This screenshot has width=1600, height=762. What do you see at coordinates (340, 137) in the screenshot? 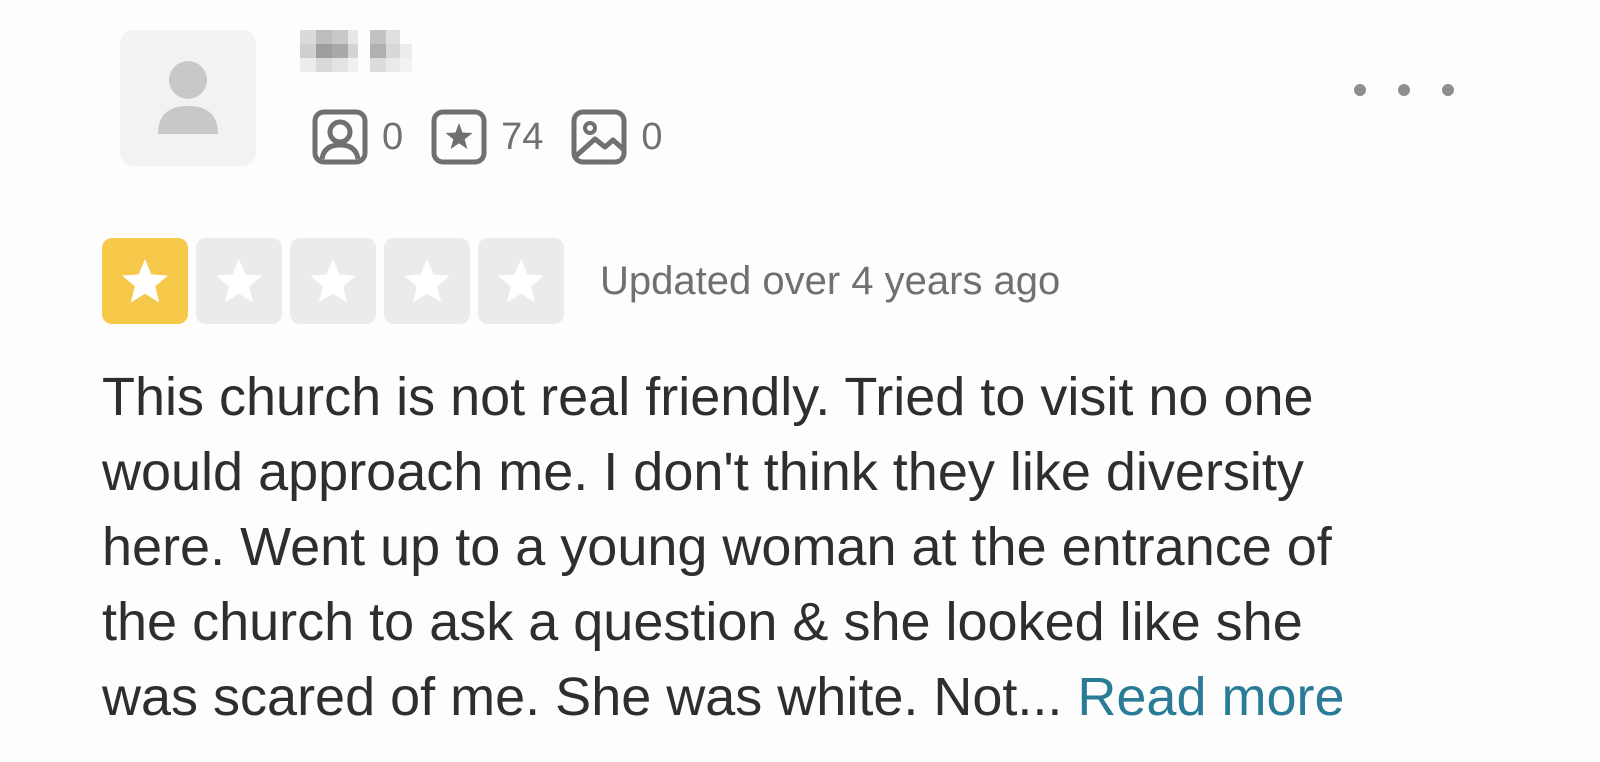
I see `friends-icon` at bounding box center [340, 137].